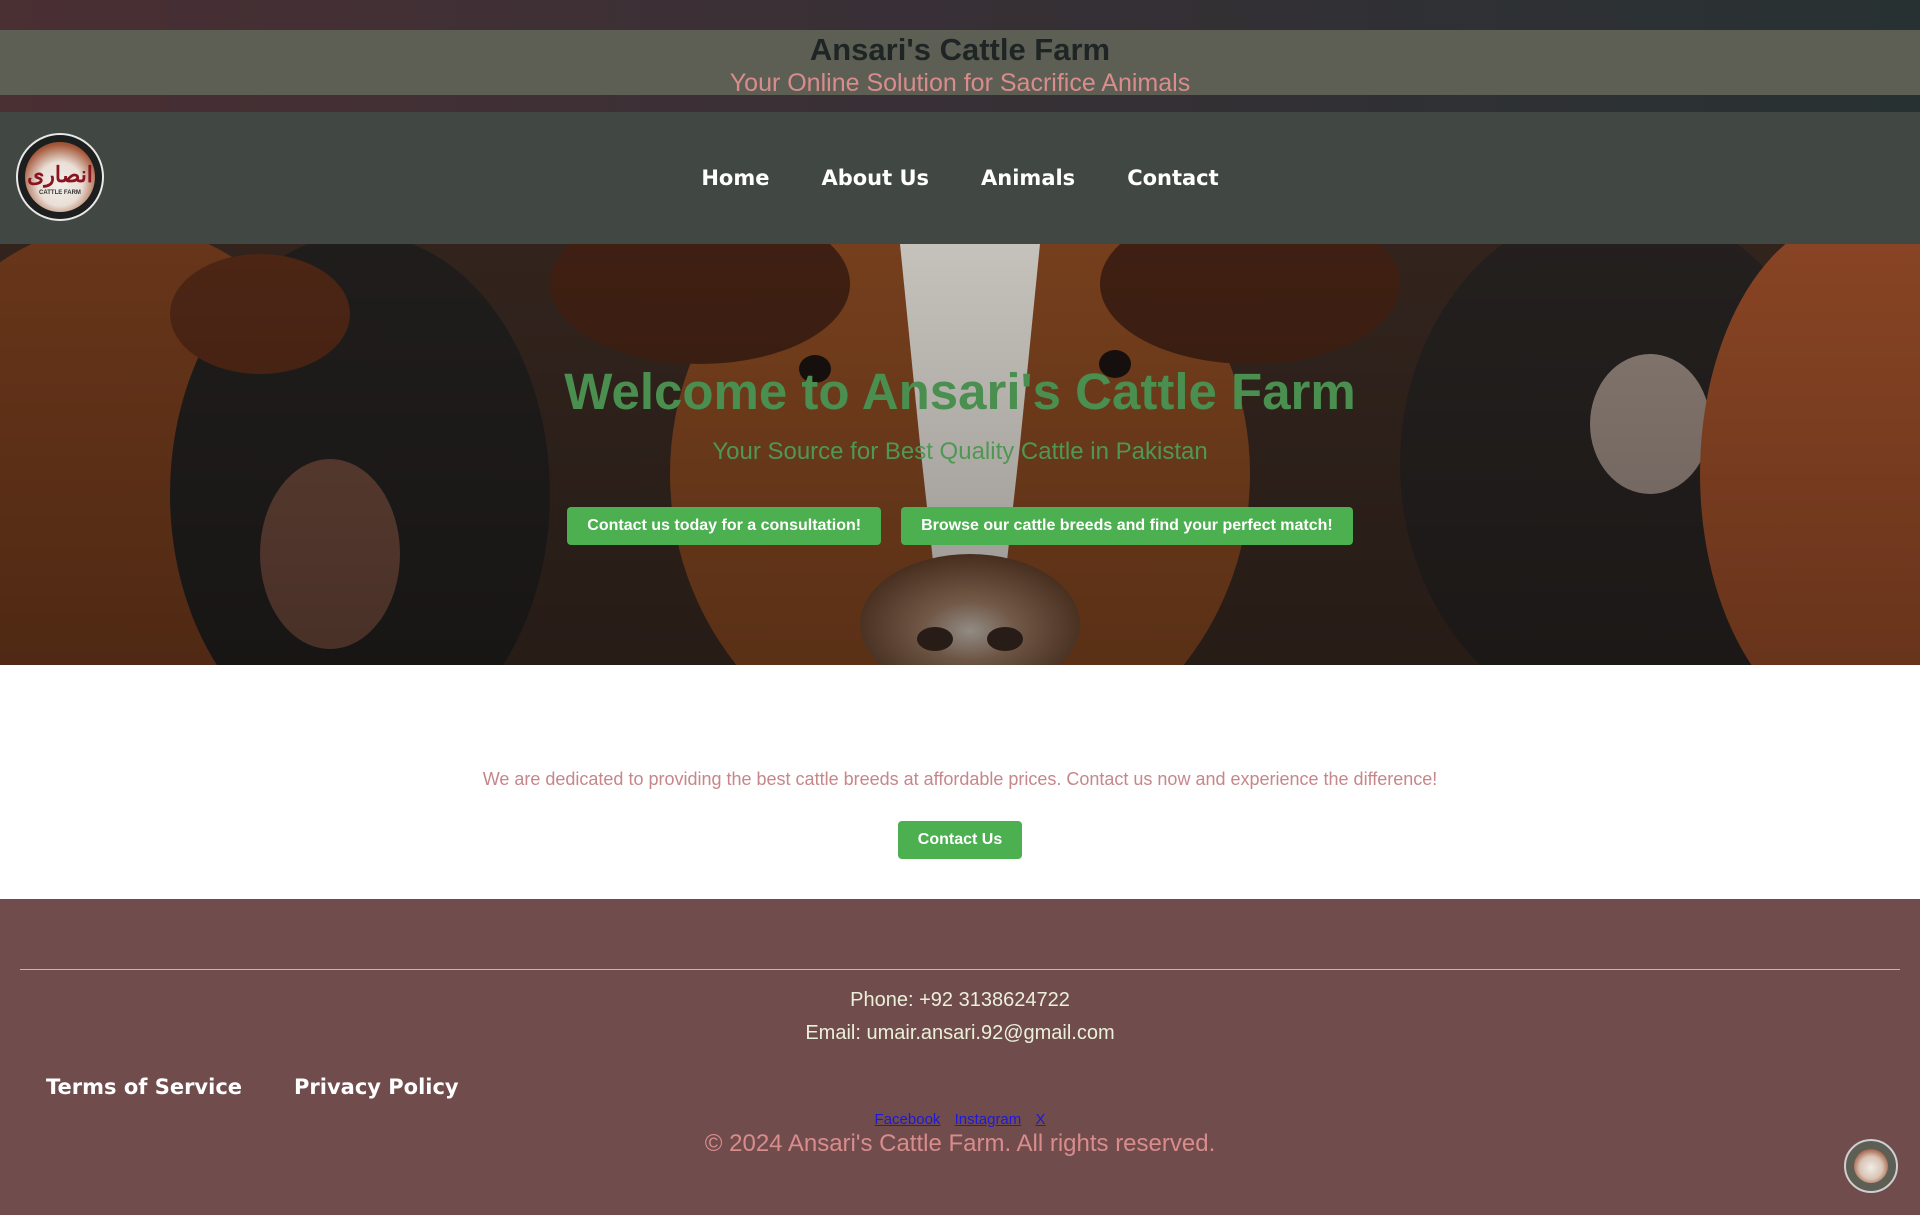  I want to click on contact-us-button: Contact Us, so click(960, 840).